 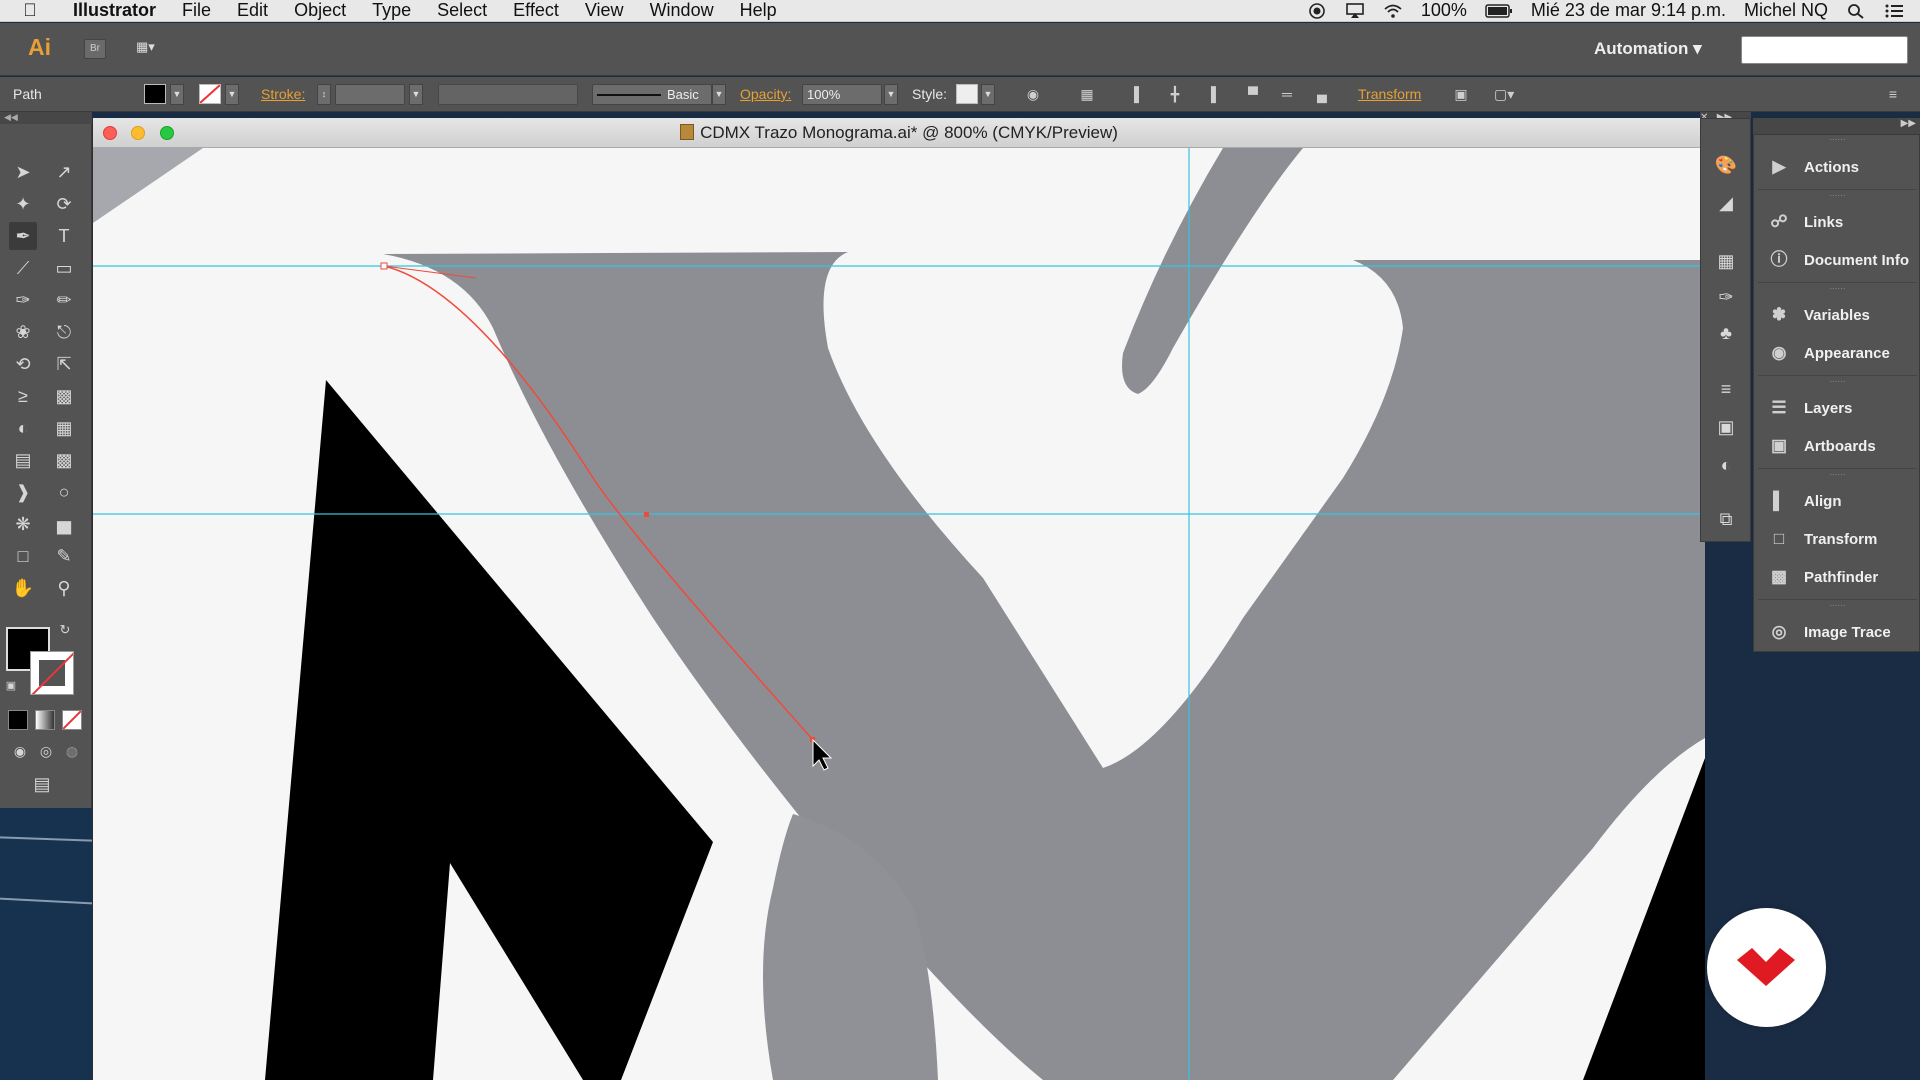 What do you see at coordinates (1726, 204) in the screenshot?
I see `color-icon: ◢` at bounding box center [1726, 204].